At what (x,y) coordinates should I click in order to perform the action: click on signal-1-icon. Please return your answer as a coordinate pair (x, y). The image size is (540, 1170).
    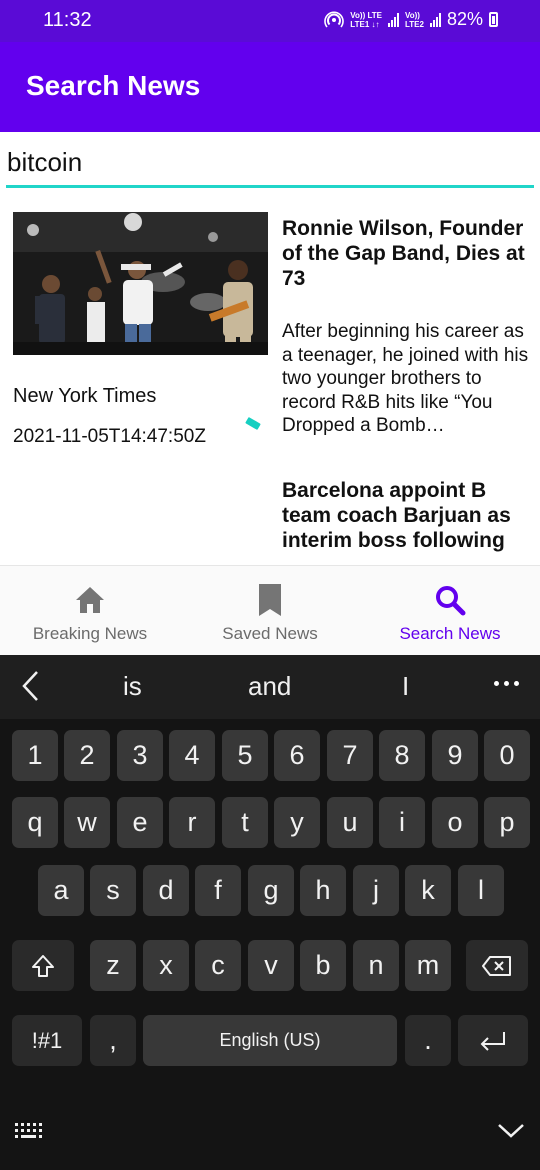
    Looking at the image, I should click on (393, 19).